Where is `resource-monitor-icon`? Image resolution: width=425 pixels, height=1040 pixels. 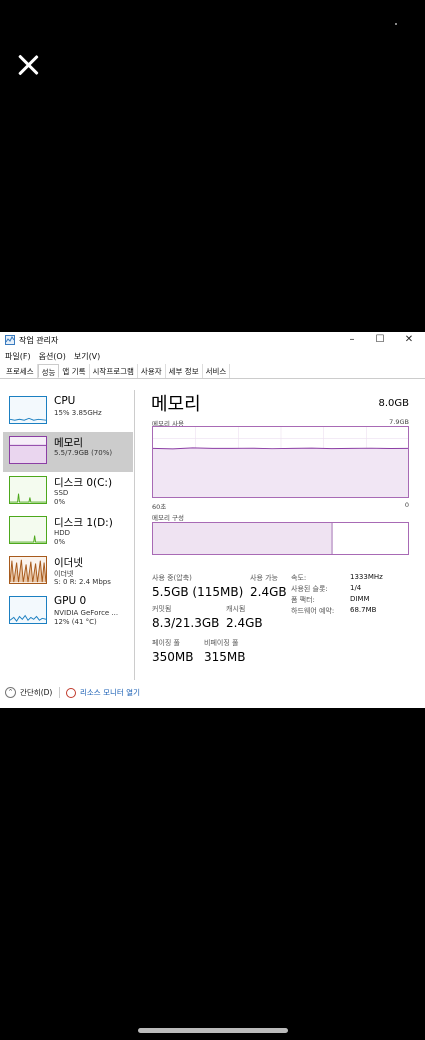 resource-monitor-icon is located at coordinates (71, 692).